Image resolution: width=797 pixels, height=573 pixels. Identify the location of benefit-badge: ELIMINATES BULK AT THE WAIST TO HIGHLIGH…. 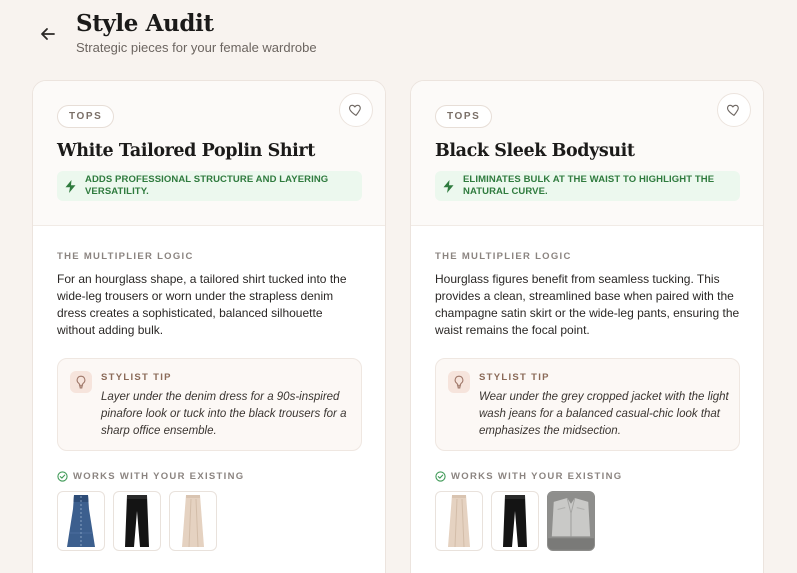
(587, 186).